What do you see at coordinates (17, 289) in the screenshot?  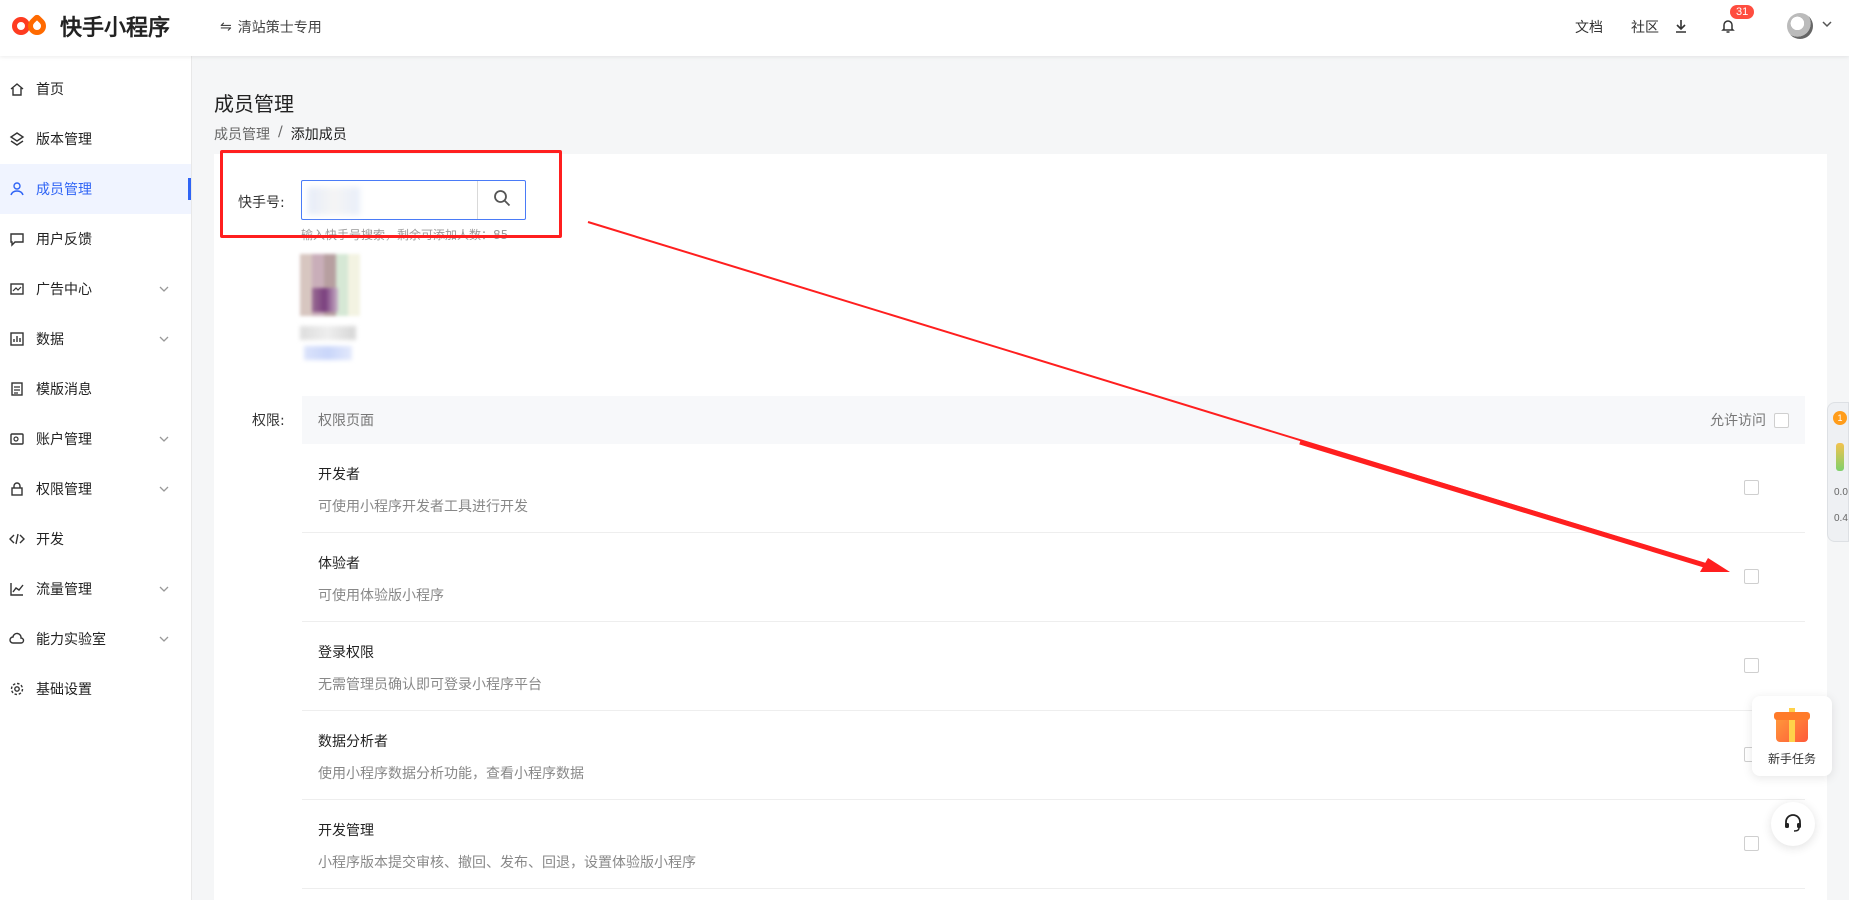 I see `ad-icon` at bounding box center [17, 289].